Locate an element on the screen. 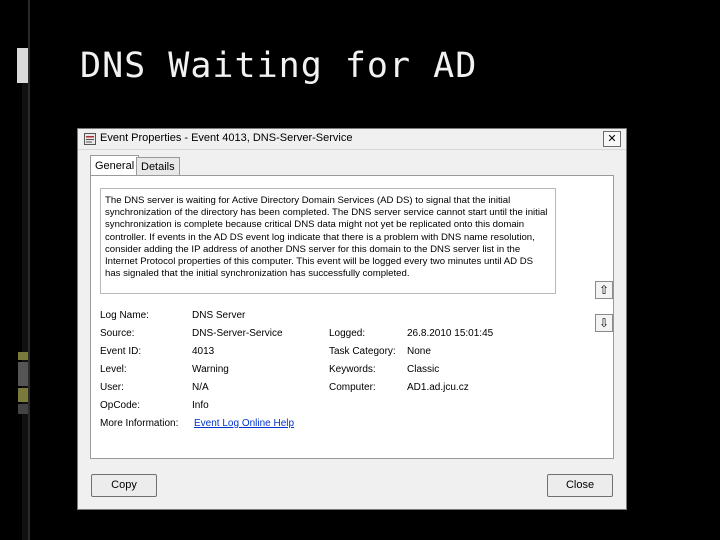  task-category-label: Task Category: is located at coordinates (362, 351).